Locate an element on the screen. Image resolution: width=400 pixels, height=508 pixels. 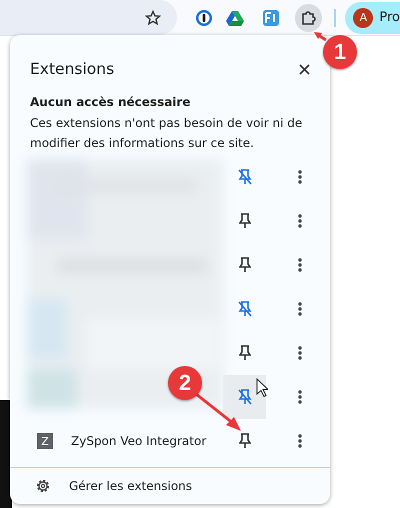
settings-icon is located at coordinates (43, 486).